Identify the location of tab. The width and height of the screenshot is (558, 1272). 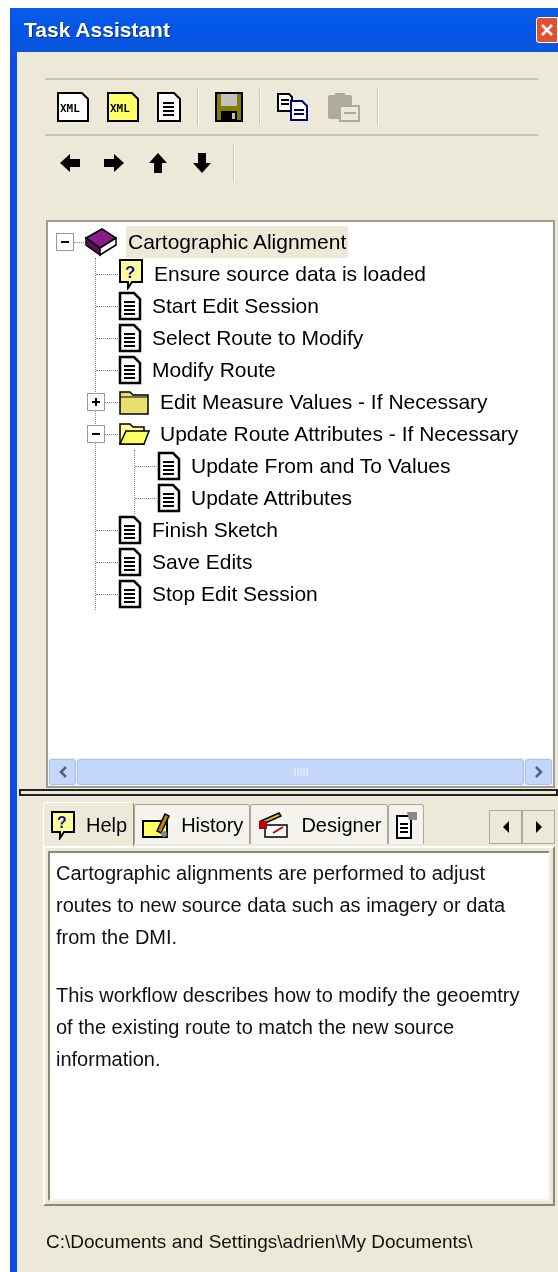
(406, 824).